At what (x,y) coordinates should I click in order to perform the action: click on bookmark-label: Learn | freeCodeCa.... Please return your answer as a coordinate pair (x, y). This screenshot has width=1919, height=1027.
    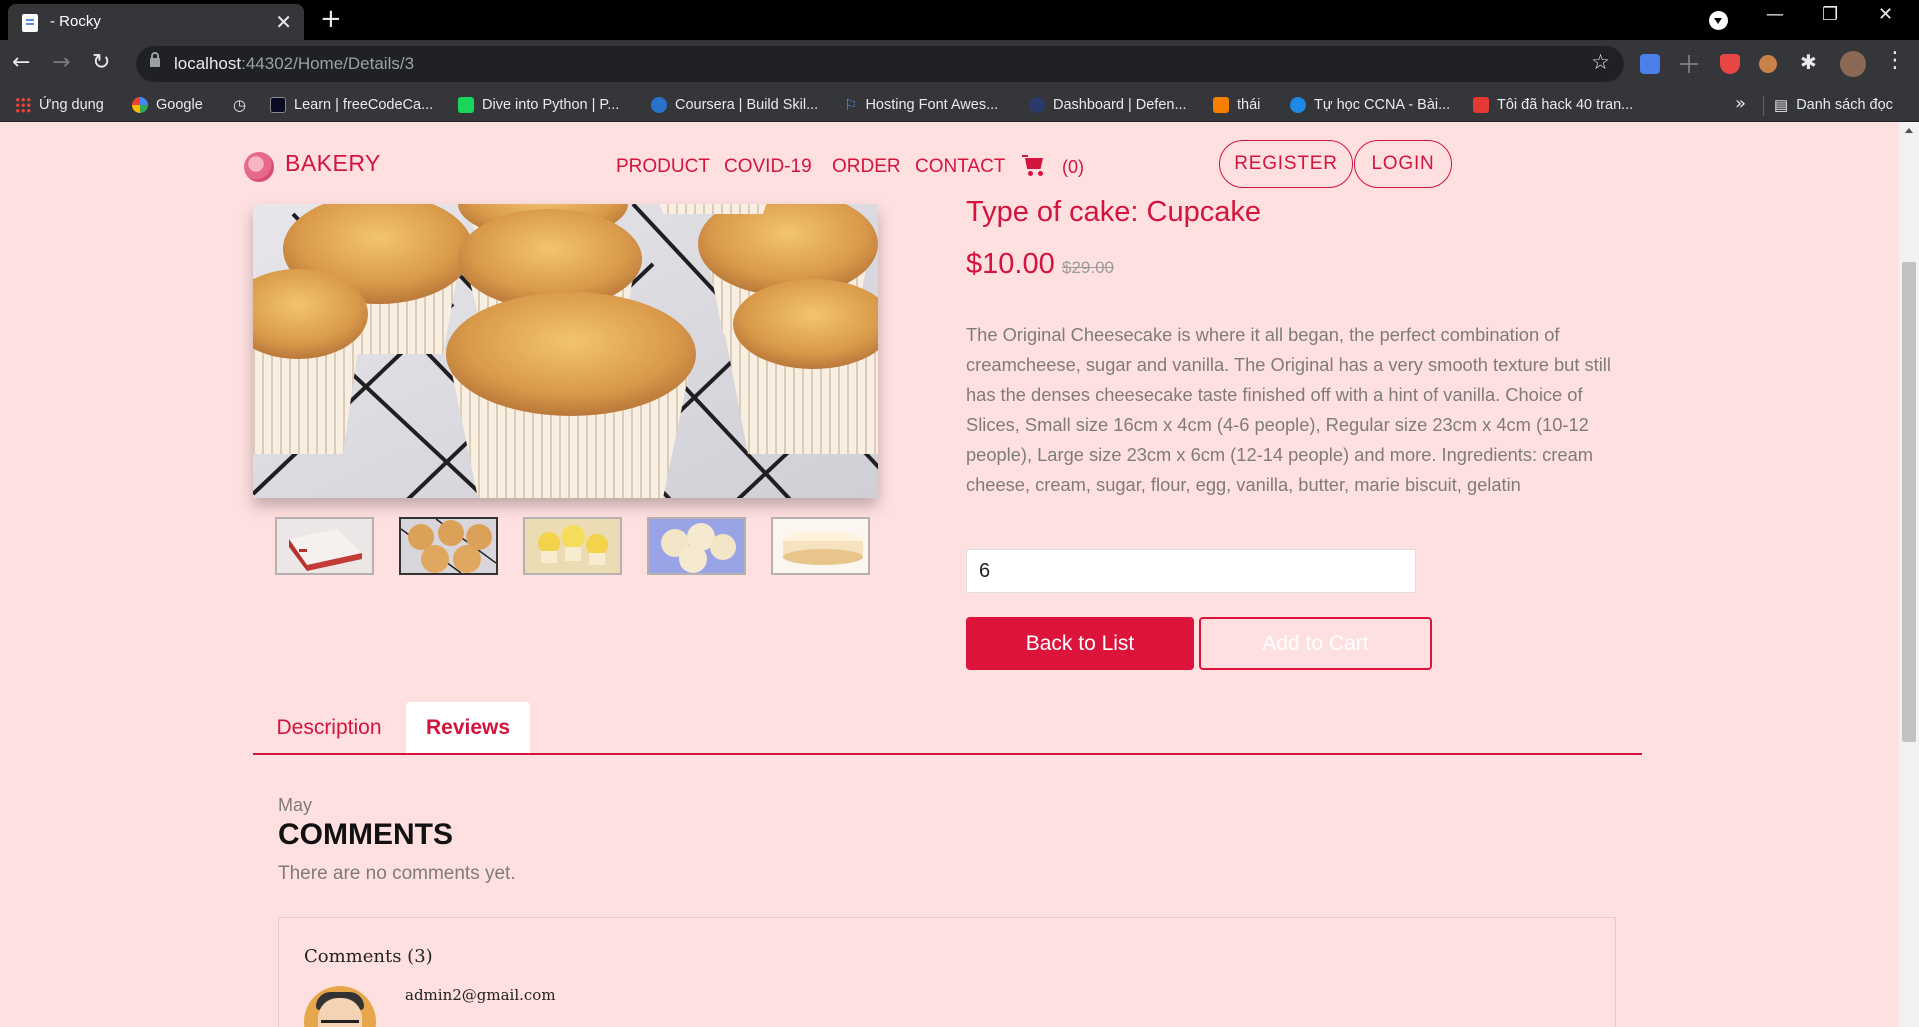
    Looking at the image, I should click on (364, 105).